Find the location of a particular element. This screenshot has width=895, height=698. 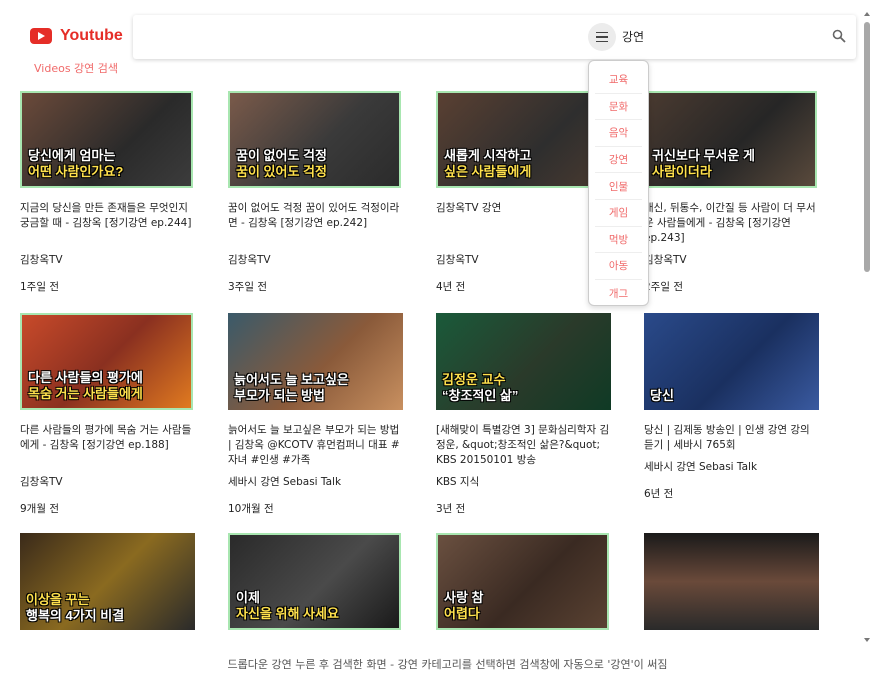

video-thumbnail: 이상을 꾸는 행복의 4가지 비결 is located at coordinates (107, 581).